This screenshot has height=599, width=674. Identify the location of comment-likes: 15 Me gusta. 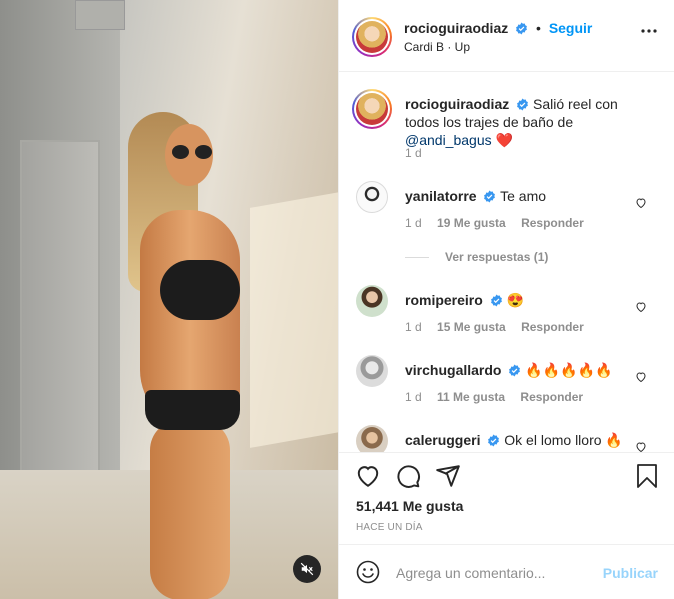
(471, 327).